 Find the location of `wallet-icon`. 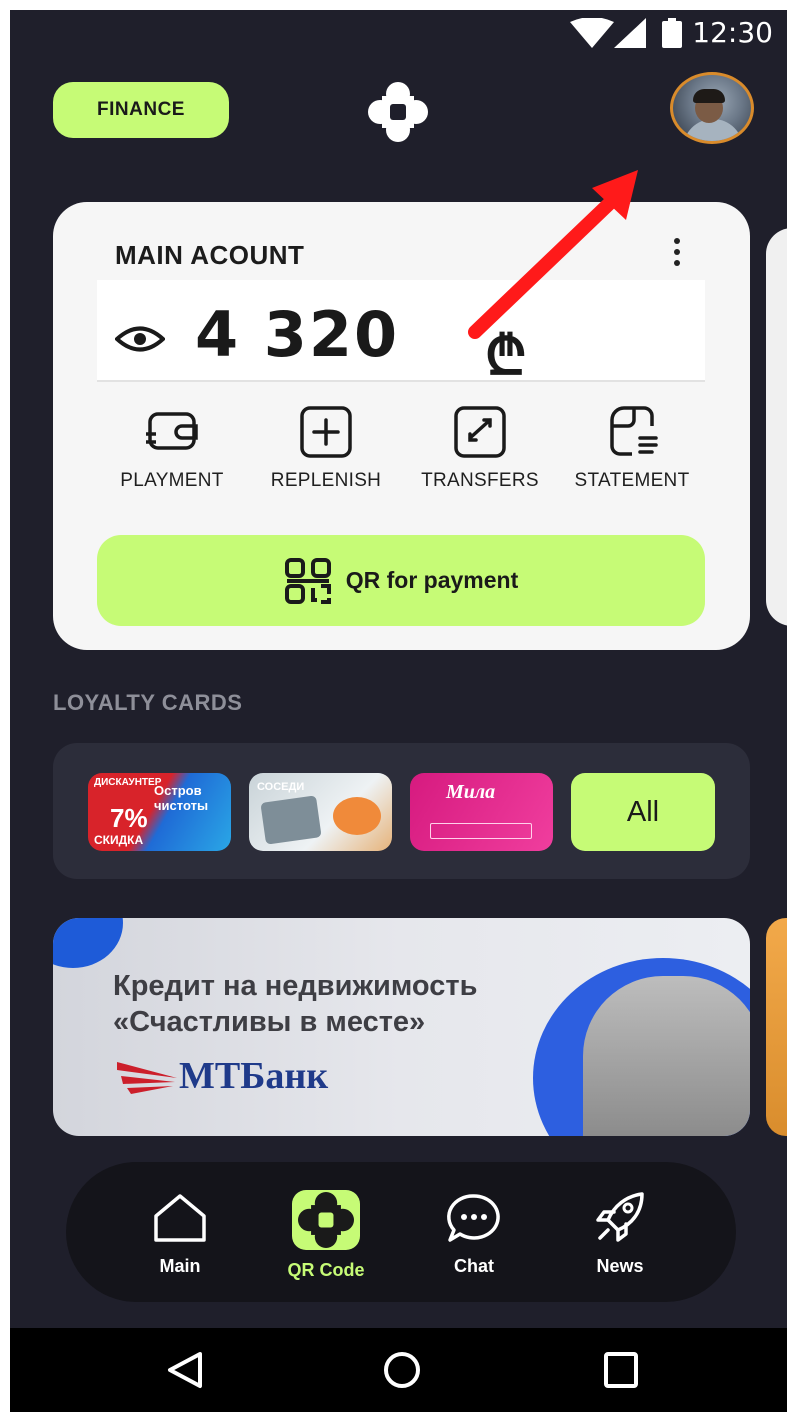

wallet-icon is located at coordinates (172, 431).